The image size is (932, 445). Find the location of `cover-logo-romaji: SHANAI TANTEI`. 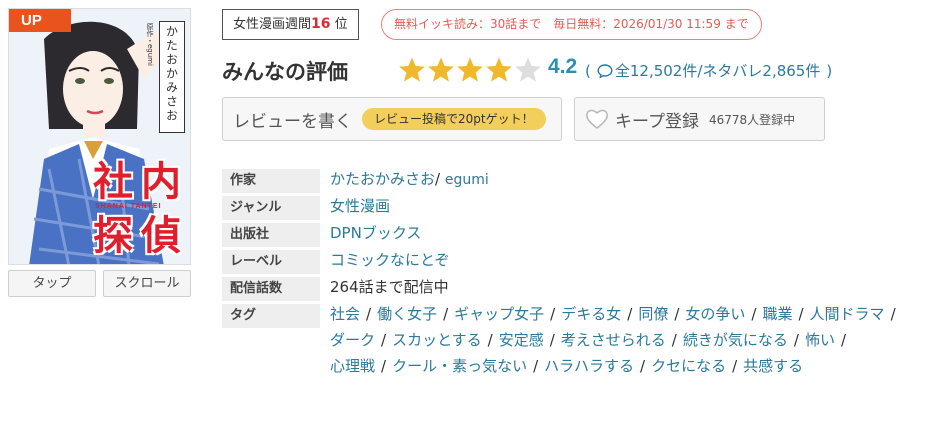

cover-logo-romaji: SHANAI TANTEI is located at coordinates (128, 206).